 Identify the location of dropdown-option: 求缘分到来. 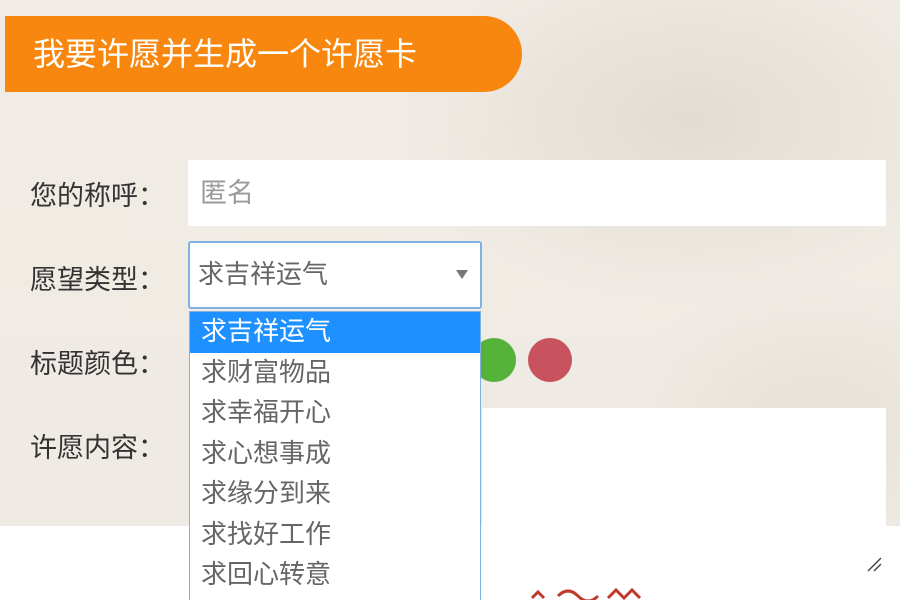
(335, 494).